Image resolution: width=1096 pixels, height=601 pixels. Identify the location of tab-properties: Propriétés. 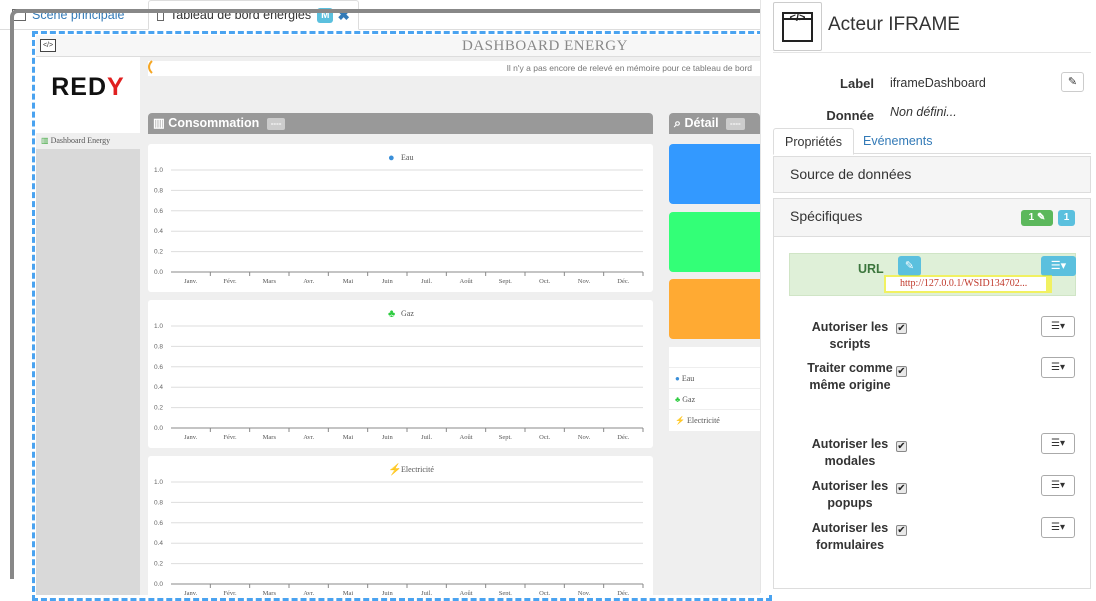
(813, 141).